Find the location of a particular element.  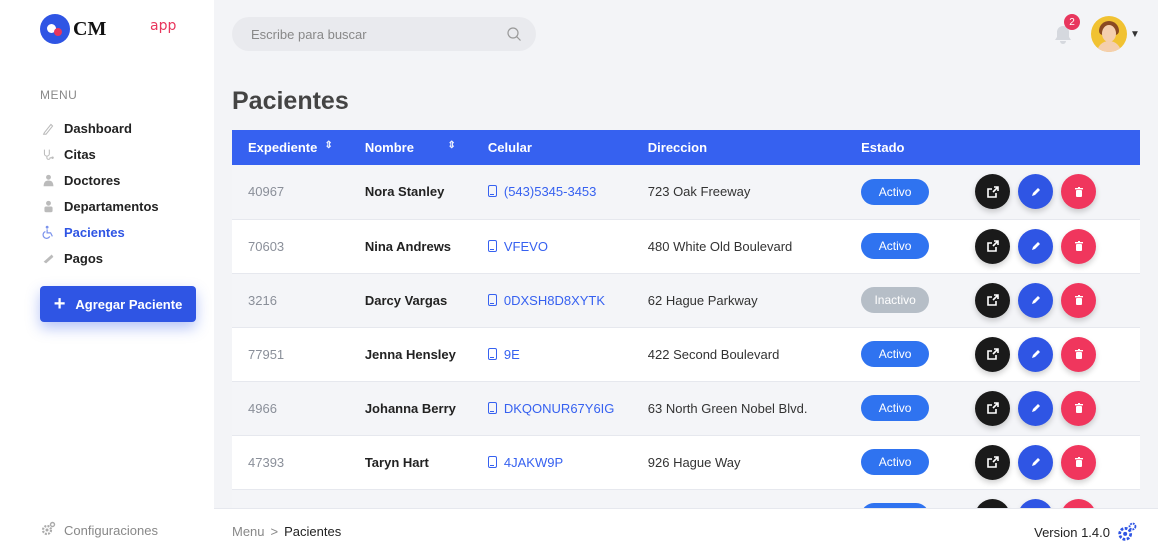

pen-icon is located at coordinates (48, 128).